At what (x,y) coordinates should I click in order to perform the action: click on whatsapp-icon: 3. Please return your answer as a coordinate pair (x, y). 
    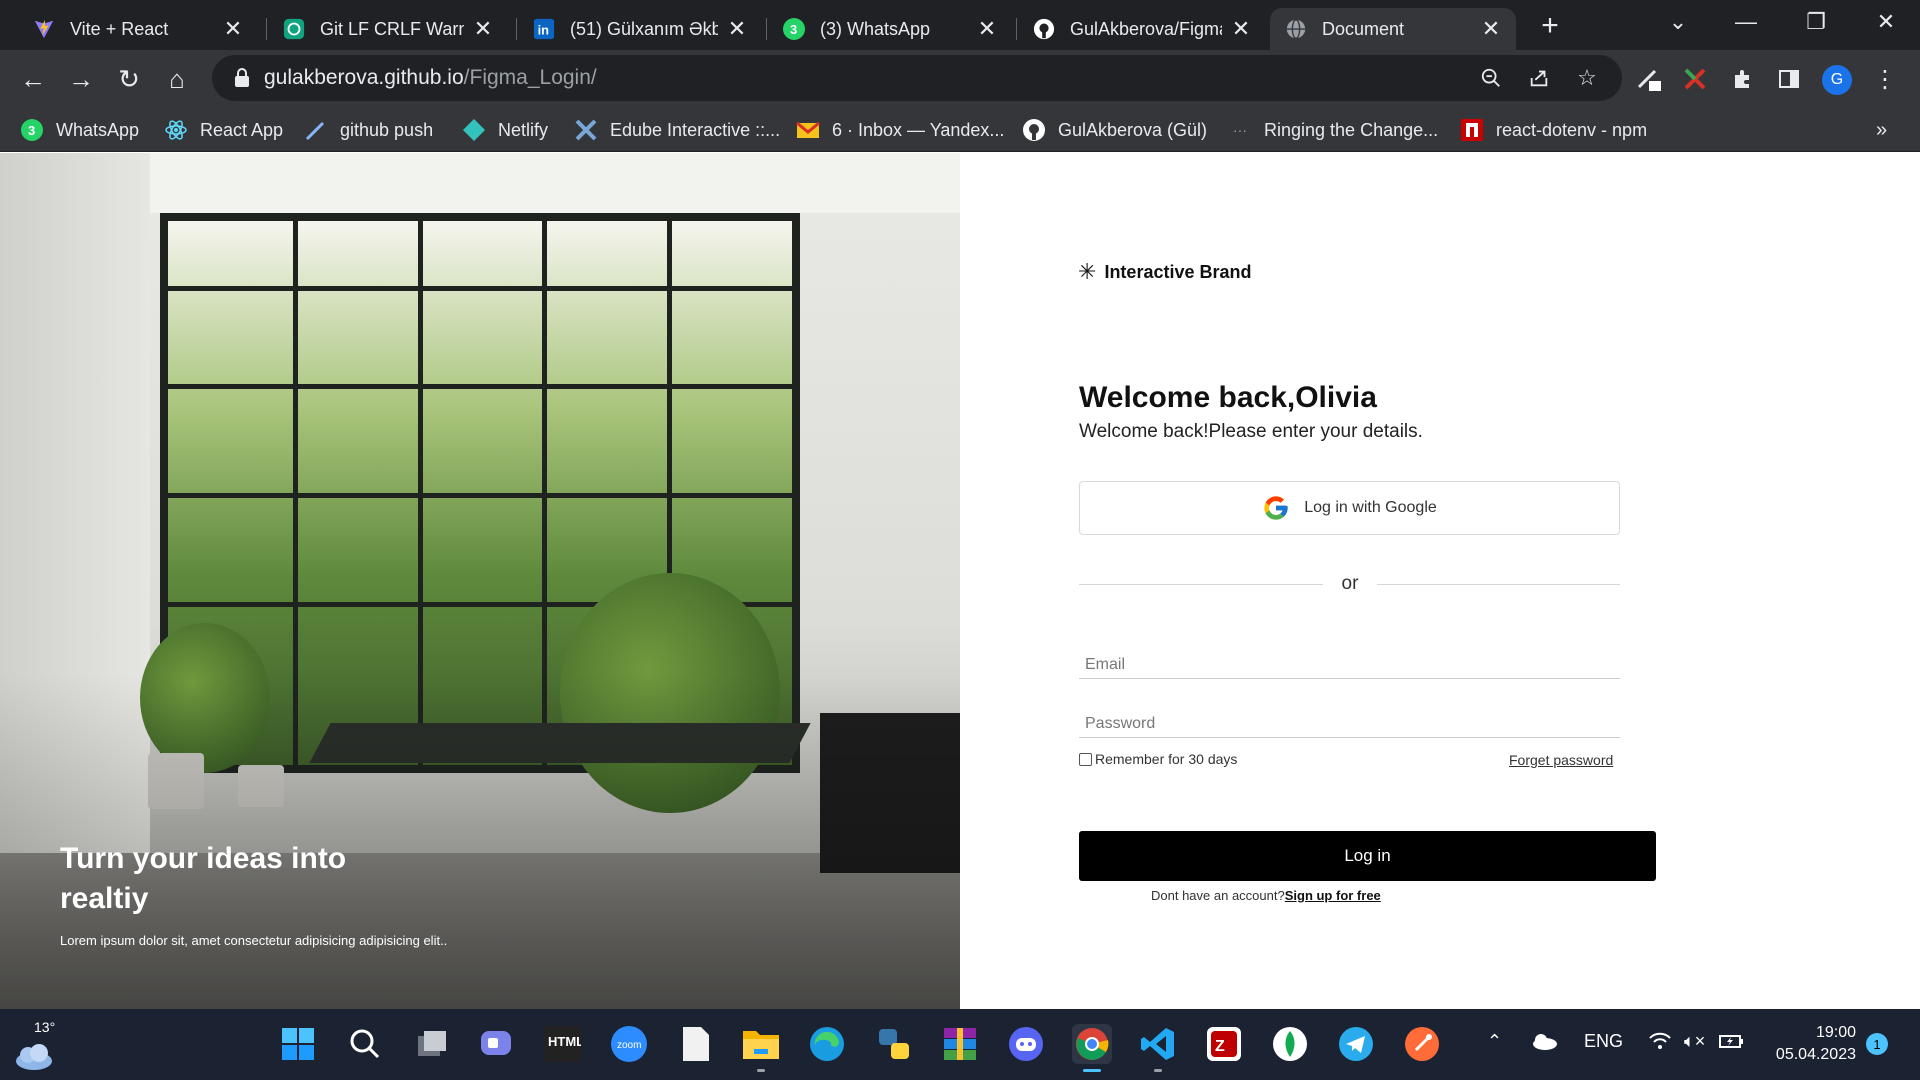
    Looking at the image, I should click on (794, 29).